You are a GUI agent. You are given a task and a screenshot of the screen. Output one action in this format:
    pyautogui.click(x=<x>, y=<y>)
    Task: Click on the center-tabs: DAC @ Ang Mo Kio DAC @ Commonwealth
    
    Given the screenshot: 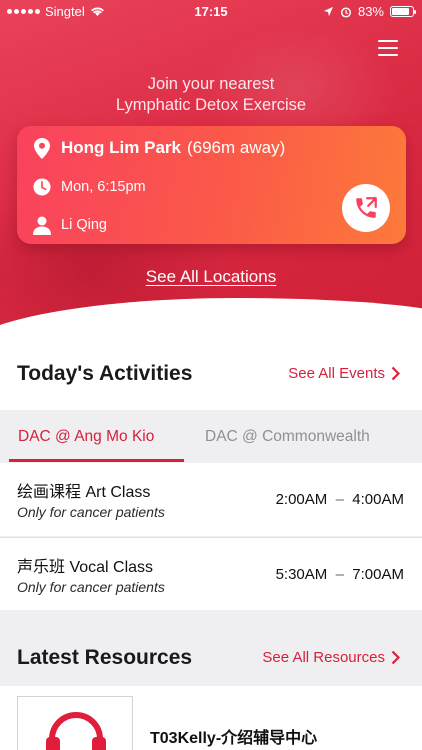 What is the action you would take?
    pyautogui.click(x=211, y=436)
    